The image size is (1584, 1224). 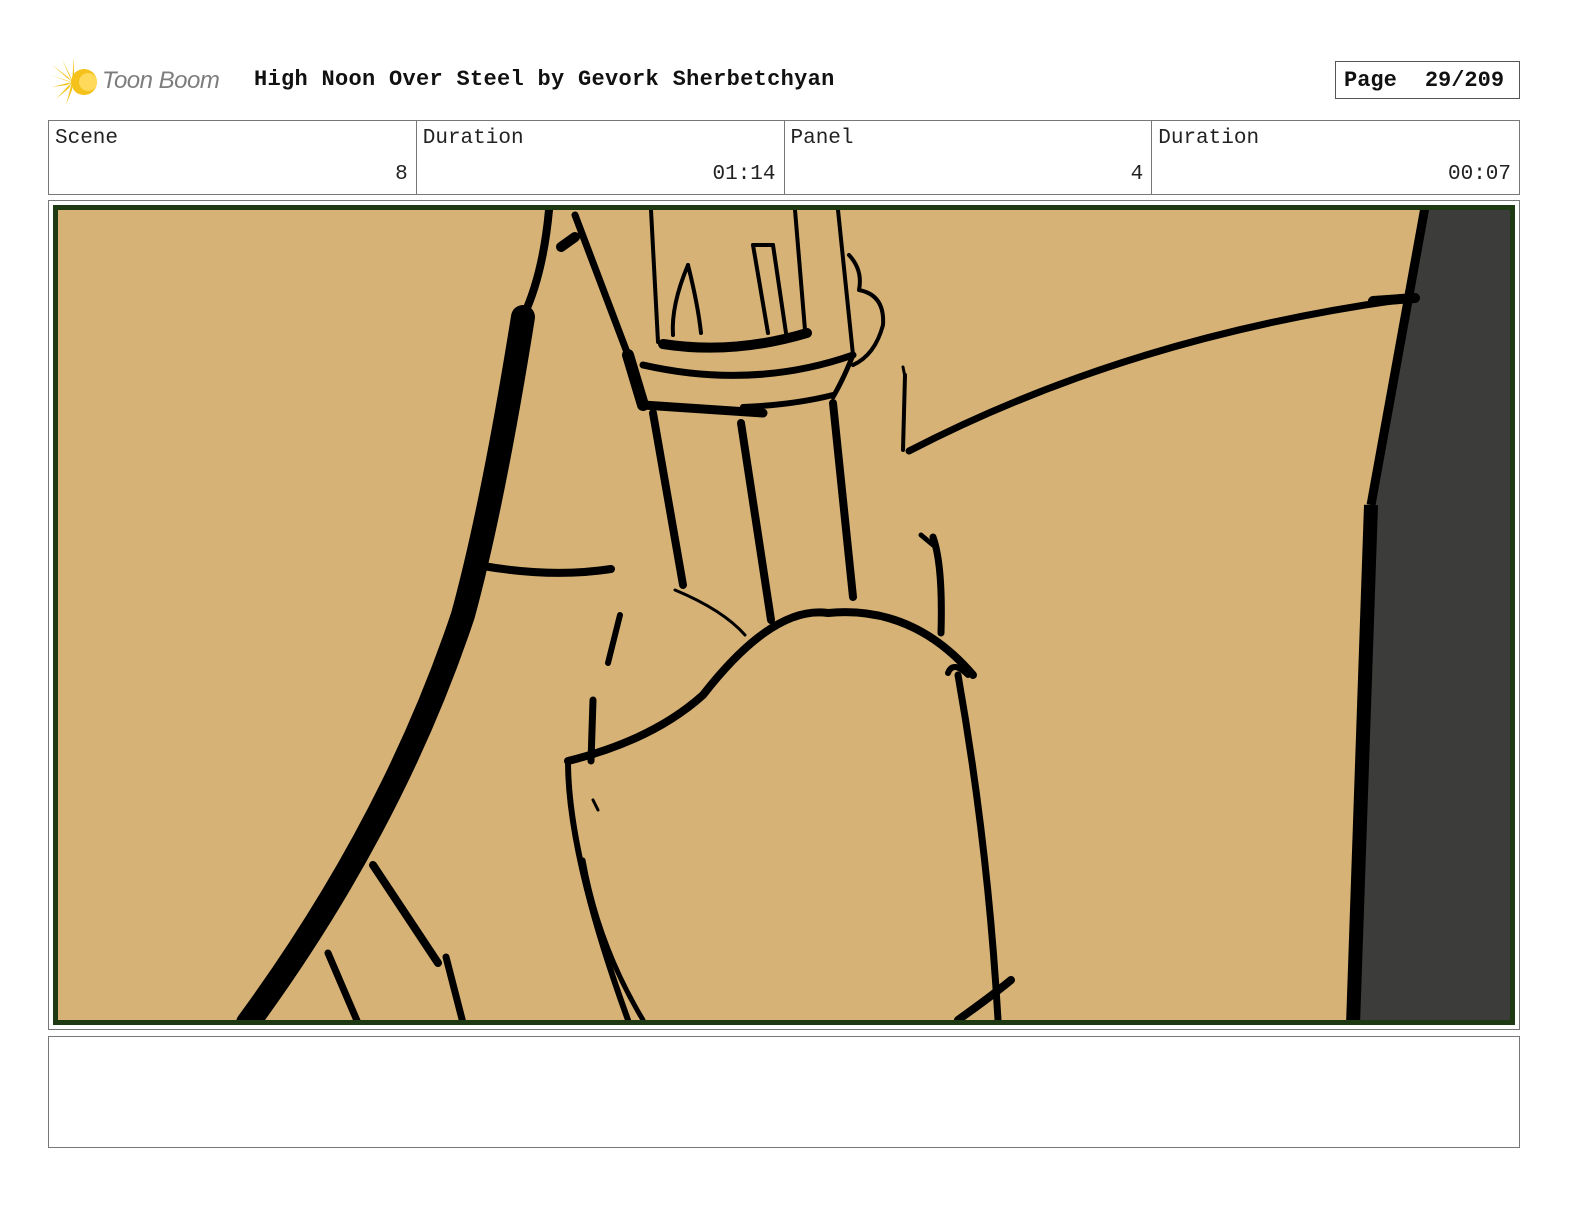 What do you see at coordinates (784, 1092) in the screenshot?
I see `notes-box` at bounding box center [784, 1092].